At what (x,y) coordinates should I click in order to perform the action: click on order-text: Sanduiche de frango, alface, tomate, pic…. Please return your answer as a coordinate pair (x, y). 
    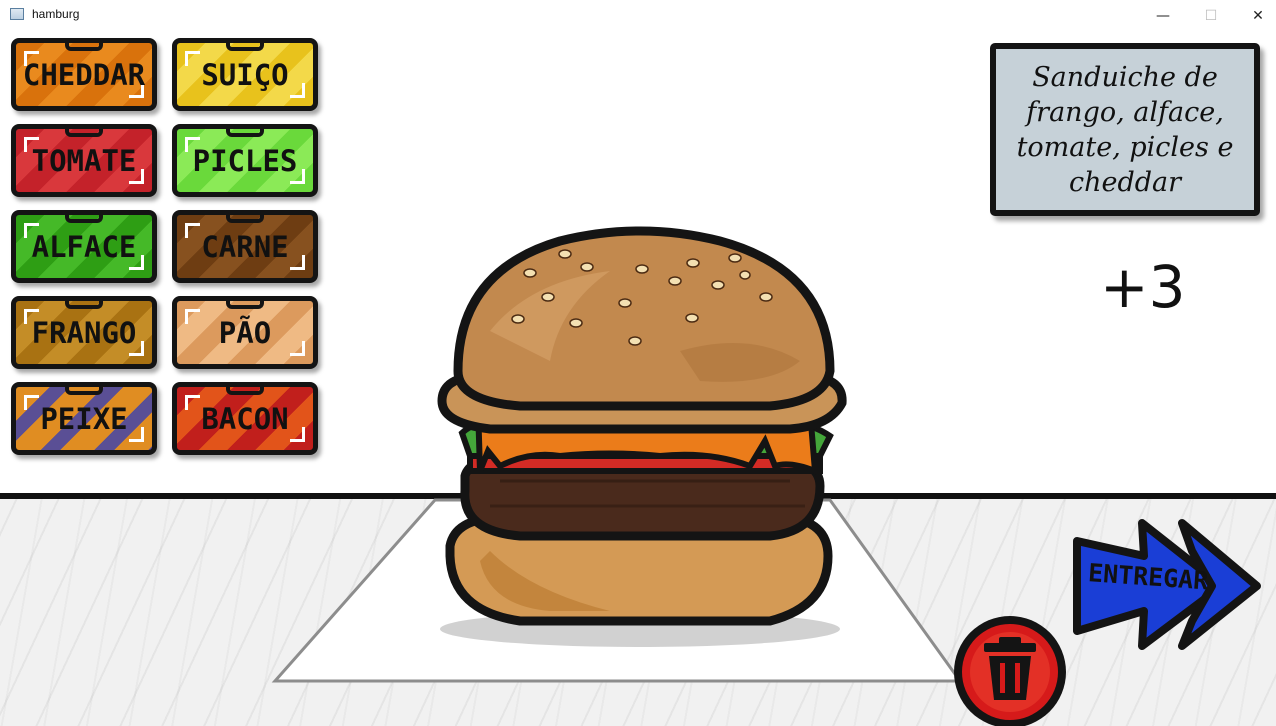
    Looking at the image, I should click on (1125, 129).